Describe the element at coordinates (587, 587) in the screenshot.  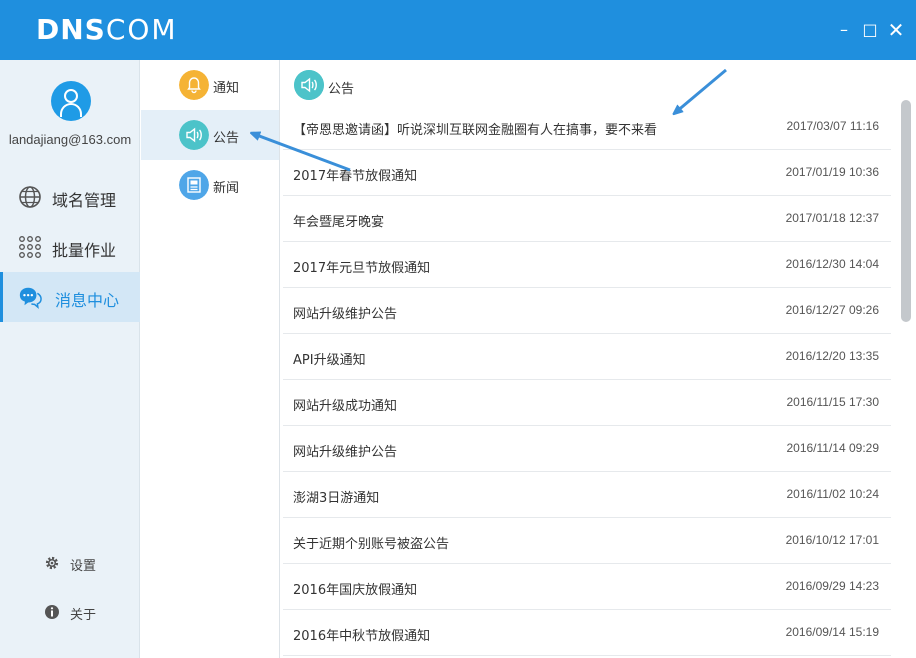
I see `list-item: 2016年国庆放假通知 2016/09/29 14:23` at that location.